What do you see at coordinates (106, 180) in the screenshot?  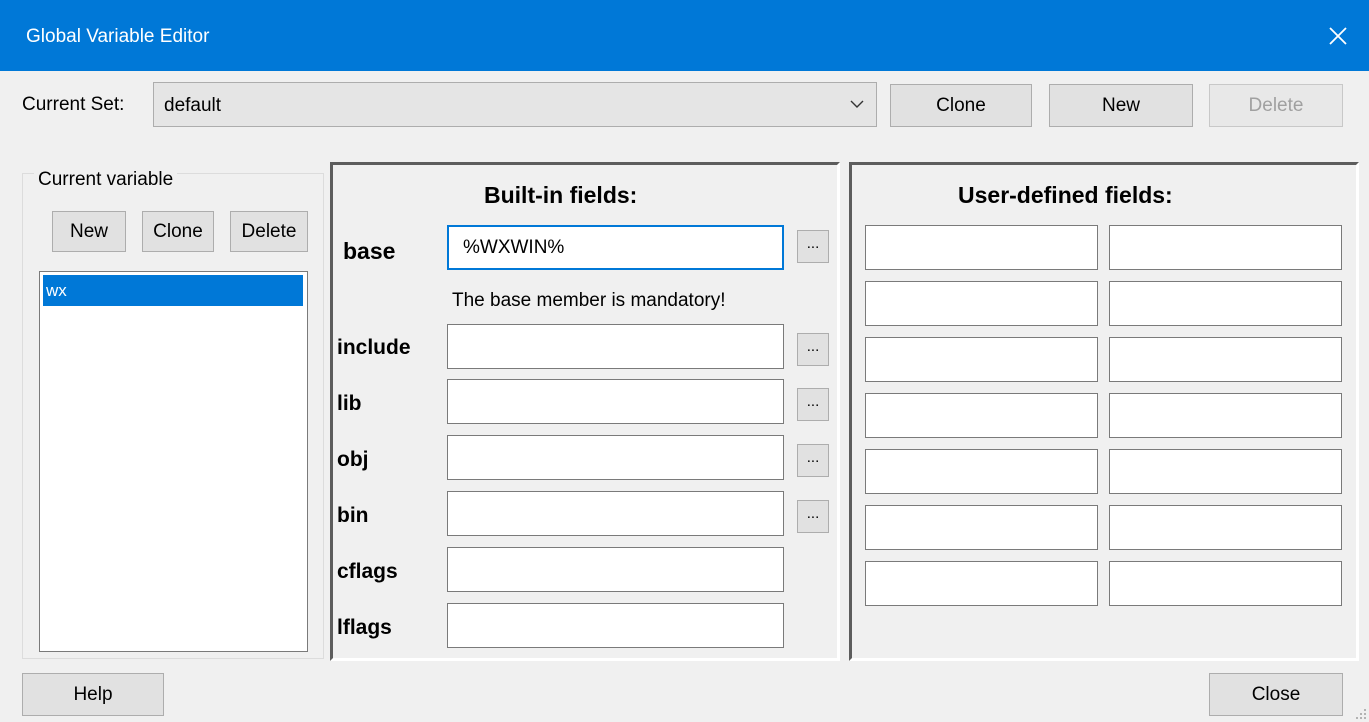 I see `current-variable-label: Current variable` at bounding box center [106, 180].